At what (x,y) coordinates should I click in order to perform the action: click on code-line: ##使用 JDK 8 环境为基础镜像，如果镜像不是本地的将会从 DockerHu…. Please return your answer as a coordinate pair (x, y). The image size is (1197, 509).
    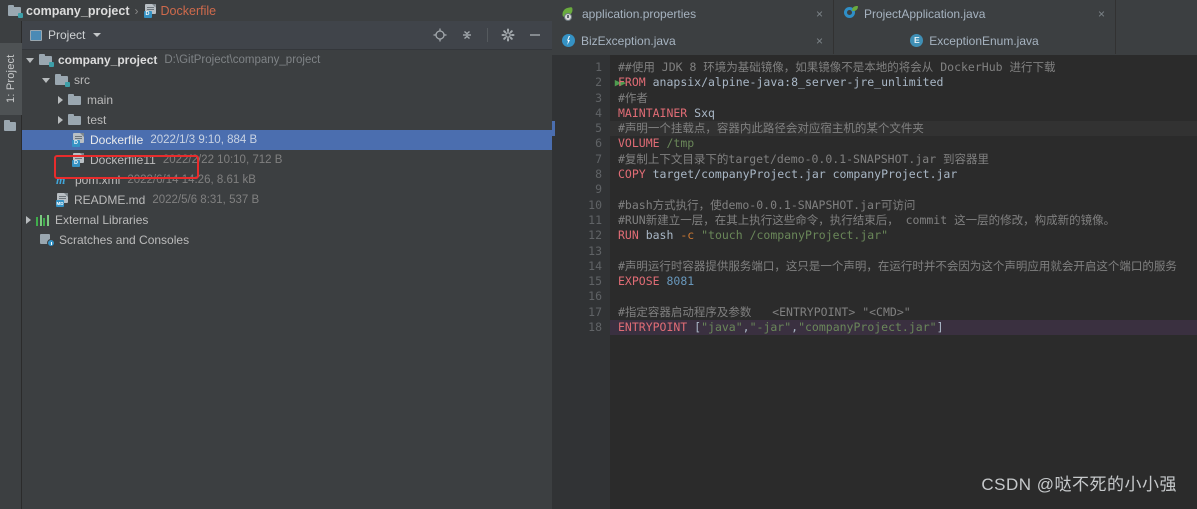
    Looking at the image, I should click on (903, 67).